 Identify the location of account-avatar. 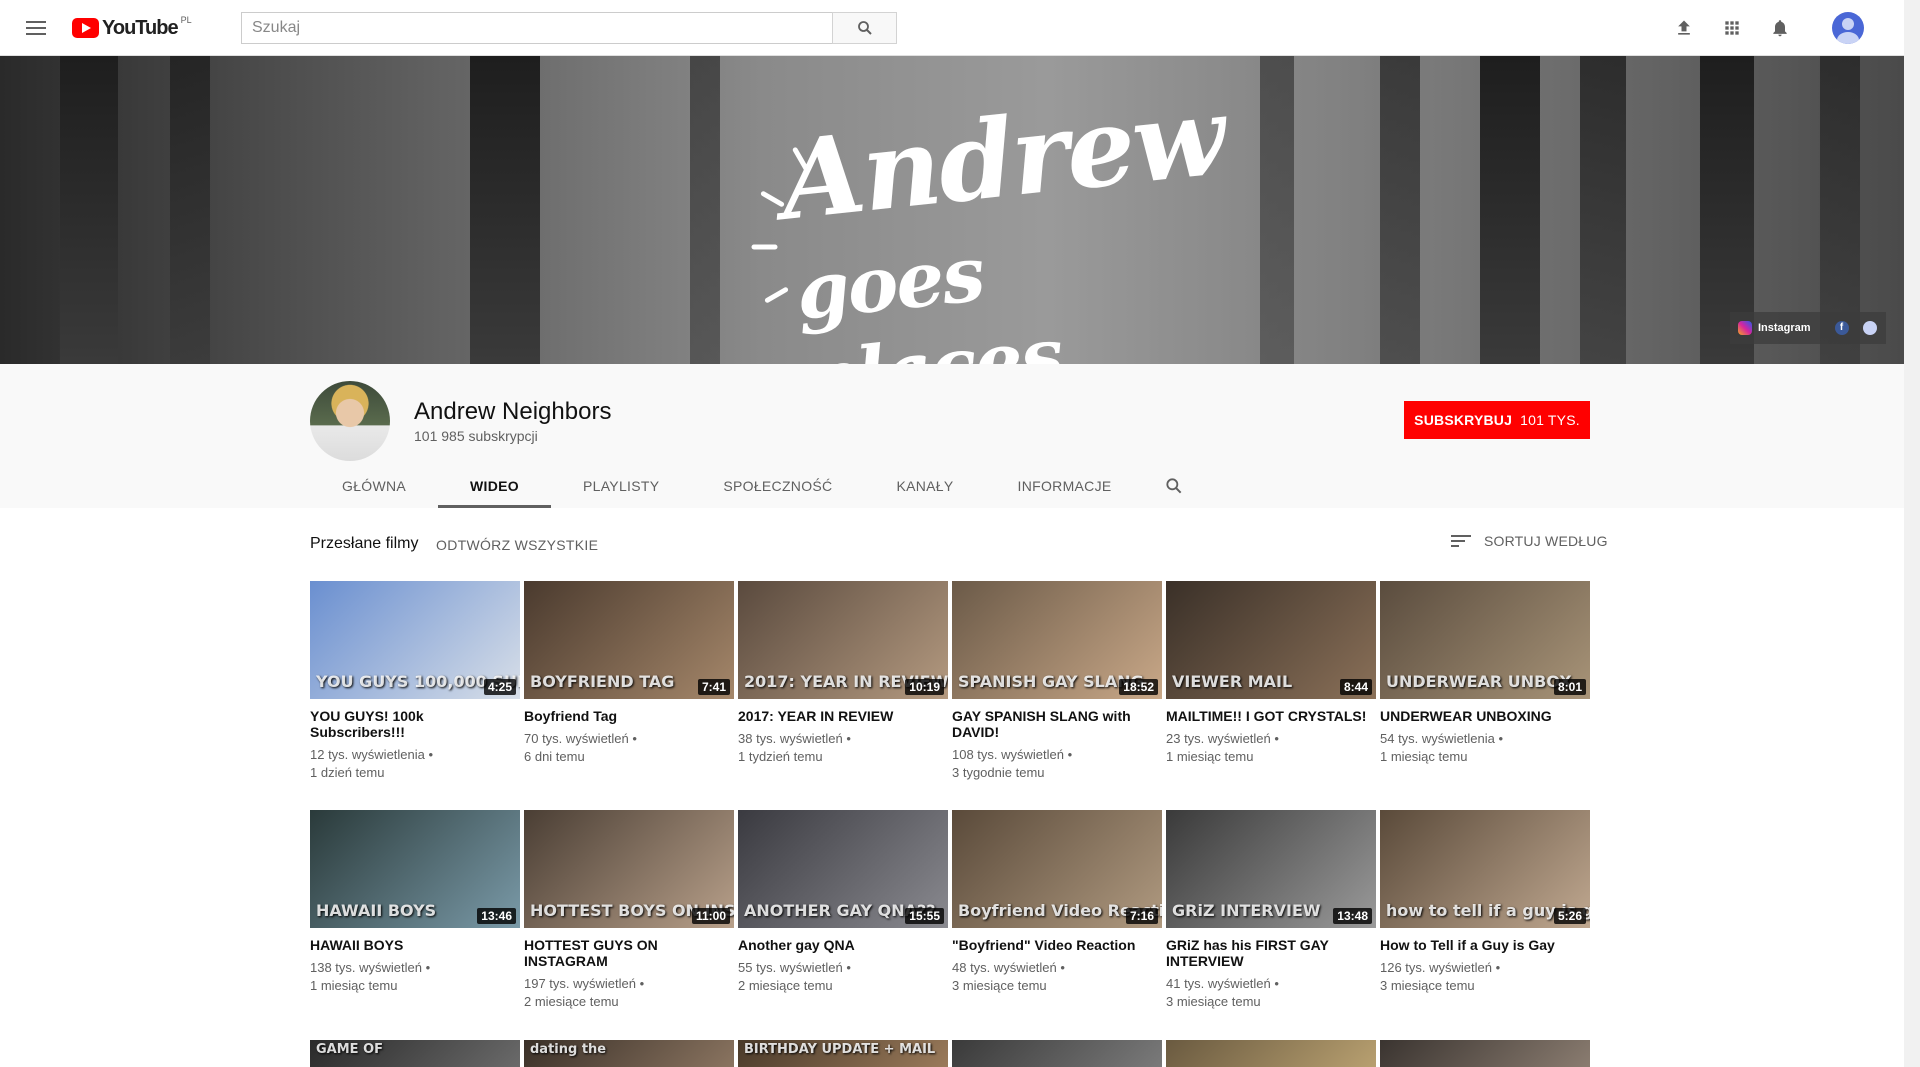
(1848, 28).